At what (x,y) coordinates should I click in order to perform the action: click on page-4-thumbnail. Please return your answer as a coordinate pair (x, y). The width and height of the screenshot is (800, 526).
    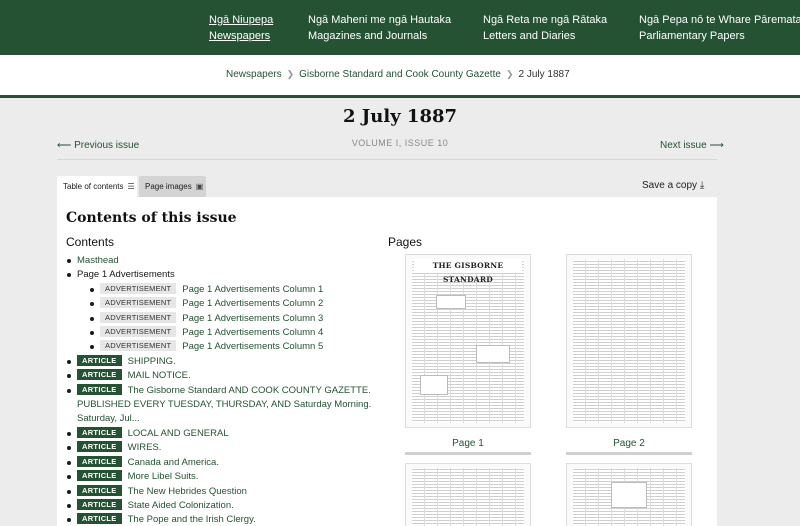
    Looking at the image, I should click on (629, 494).